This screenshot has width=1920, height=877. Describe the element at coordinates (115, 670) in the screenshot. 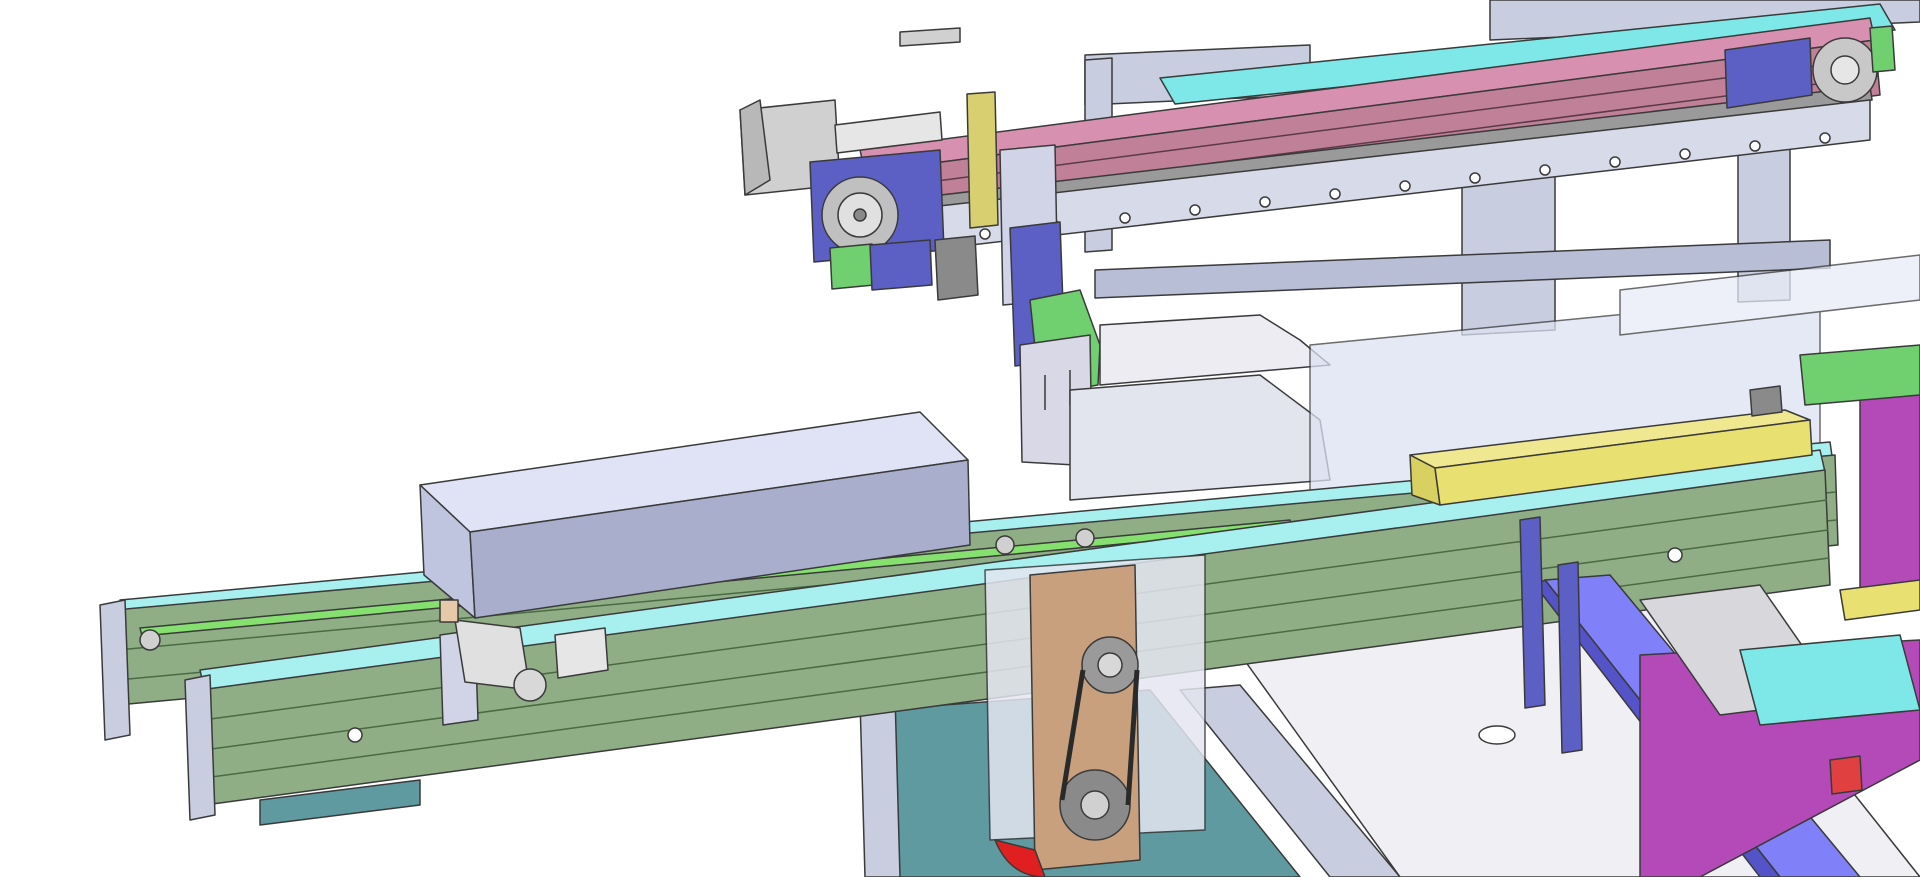

I see `back-conveyor-end-cap` at that location.